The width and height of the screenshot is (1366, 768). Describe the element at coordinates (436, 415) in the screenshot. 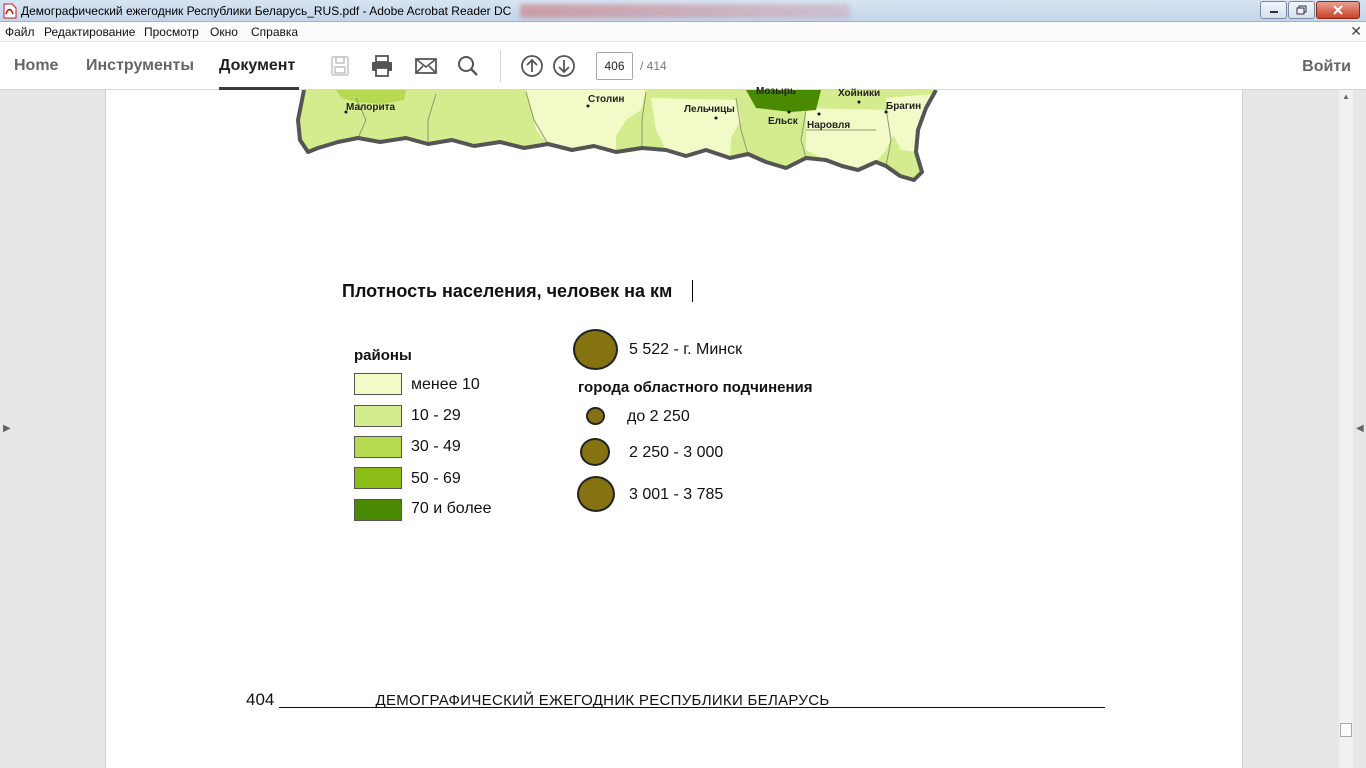

I see `swatch-label-10-29: 10 - 29` at that location.